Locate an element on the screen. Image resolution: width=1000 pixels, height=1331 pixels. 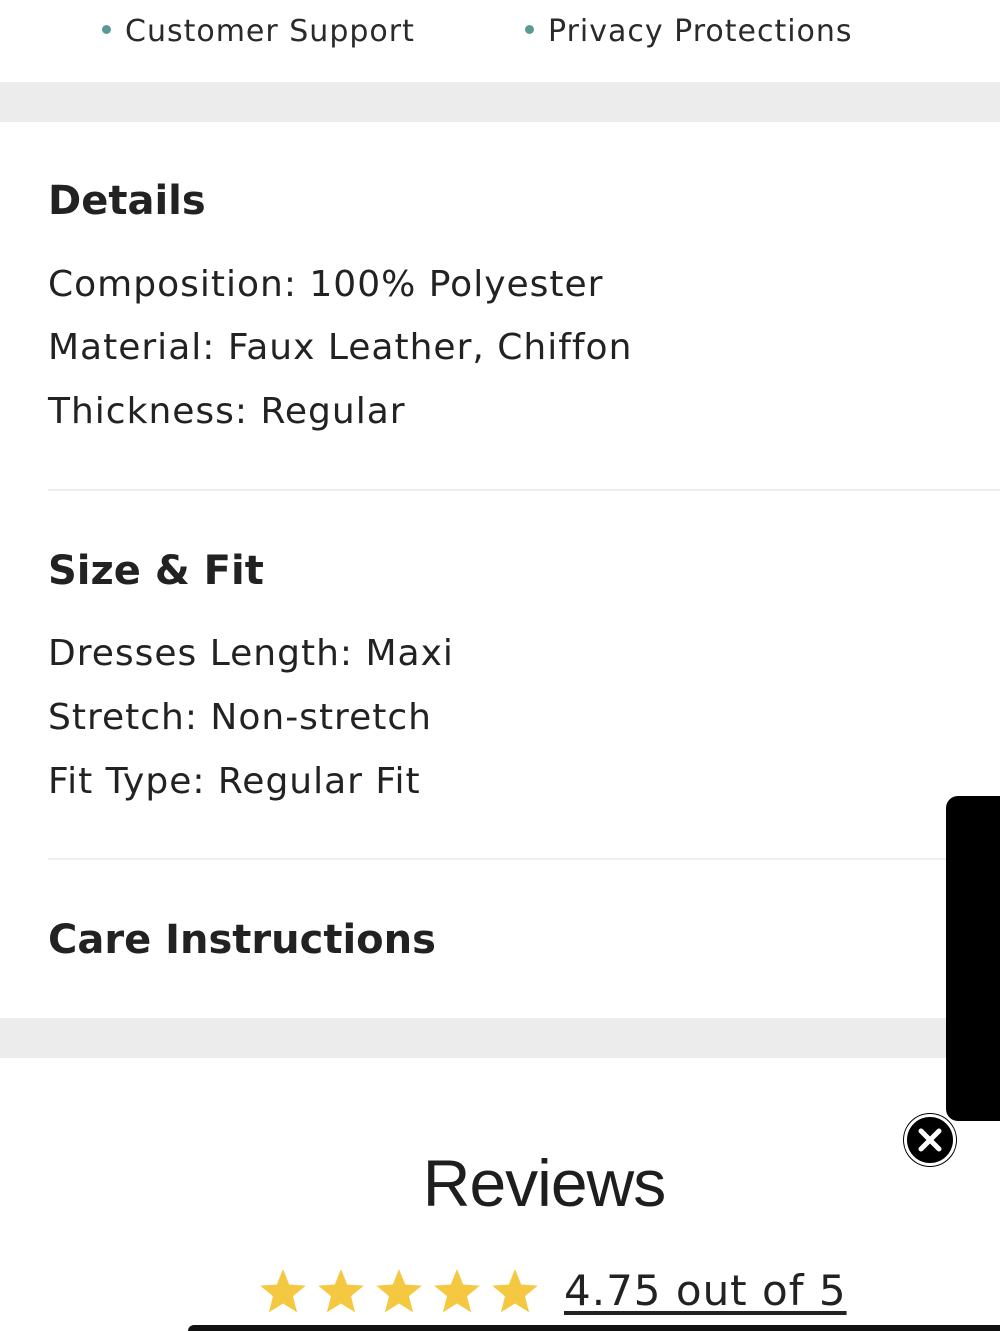
details-line-material: Material: Faux Leather, Chiffon is located at coordinates (340, 347).